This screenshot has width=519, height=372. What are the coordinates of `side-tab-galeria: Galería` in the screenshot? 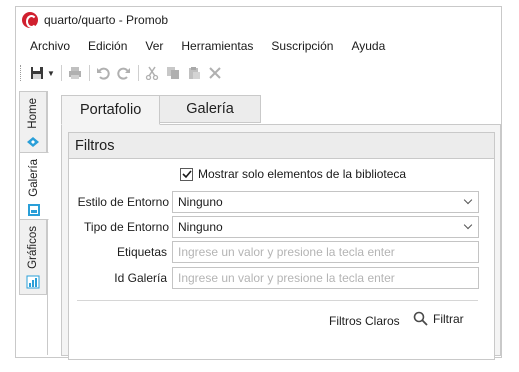 It's located at (34, 186).